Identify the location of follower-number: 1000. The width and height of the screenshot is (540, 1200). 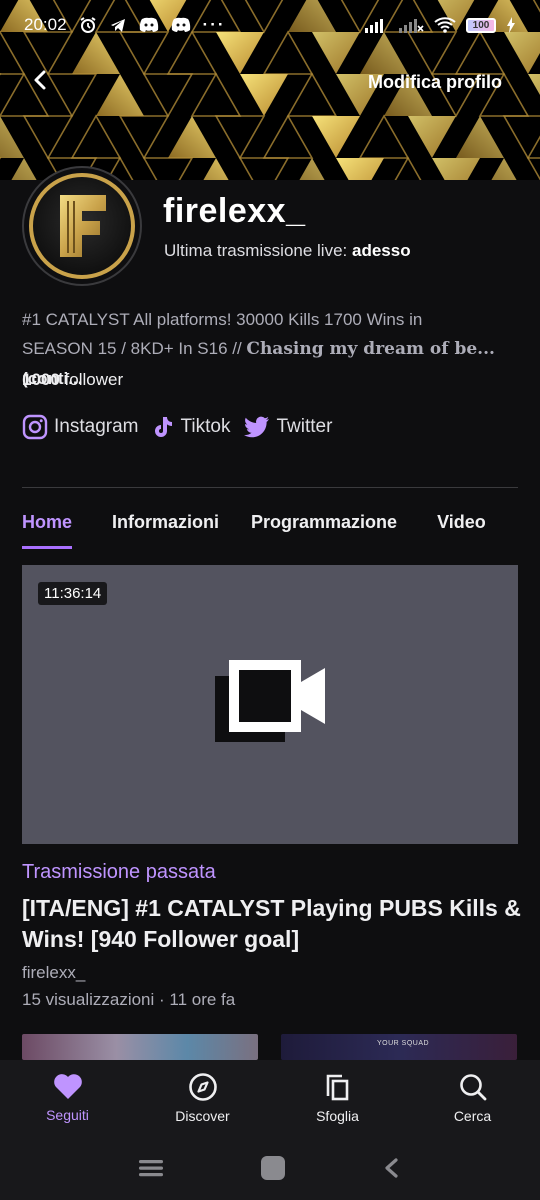
(41, 379).